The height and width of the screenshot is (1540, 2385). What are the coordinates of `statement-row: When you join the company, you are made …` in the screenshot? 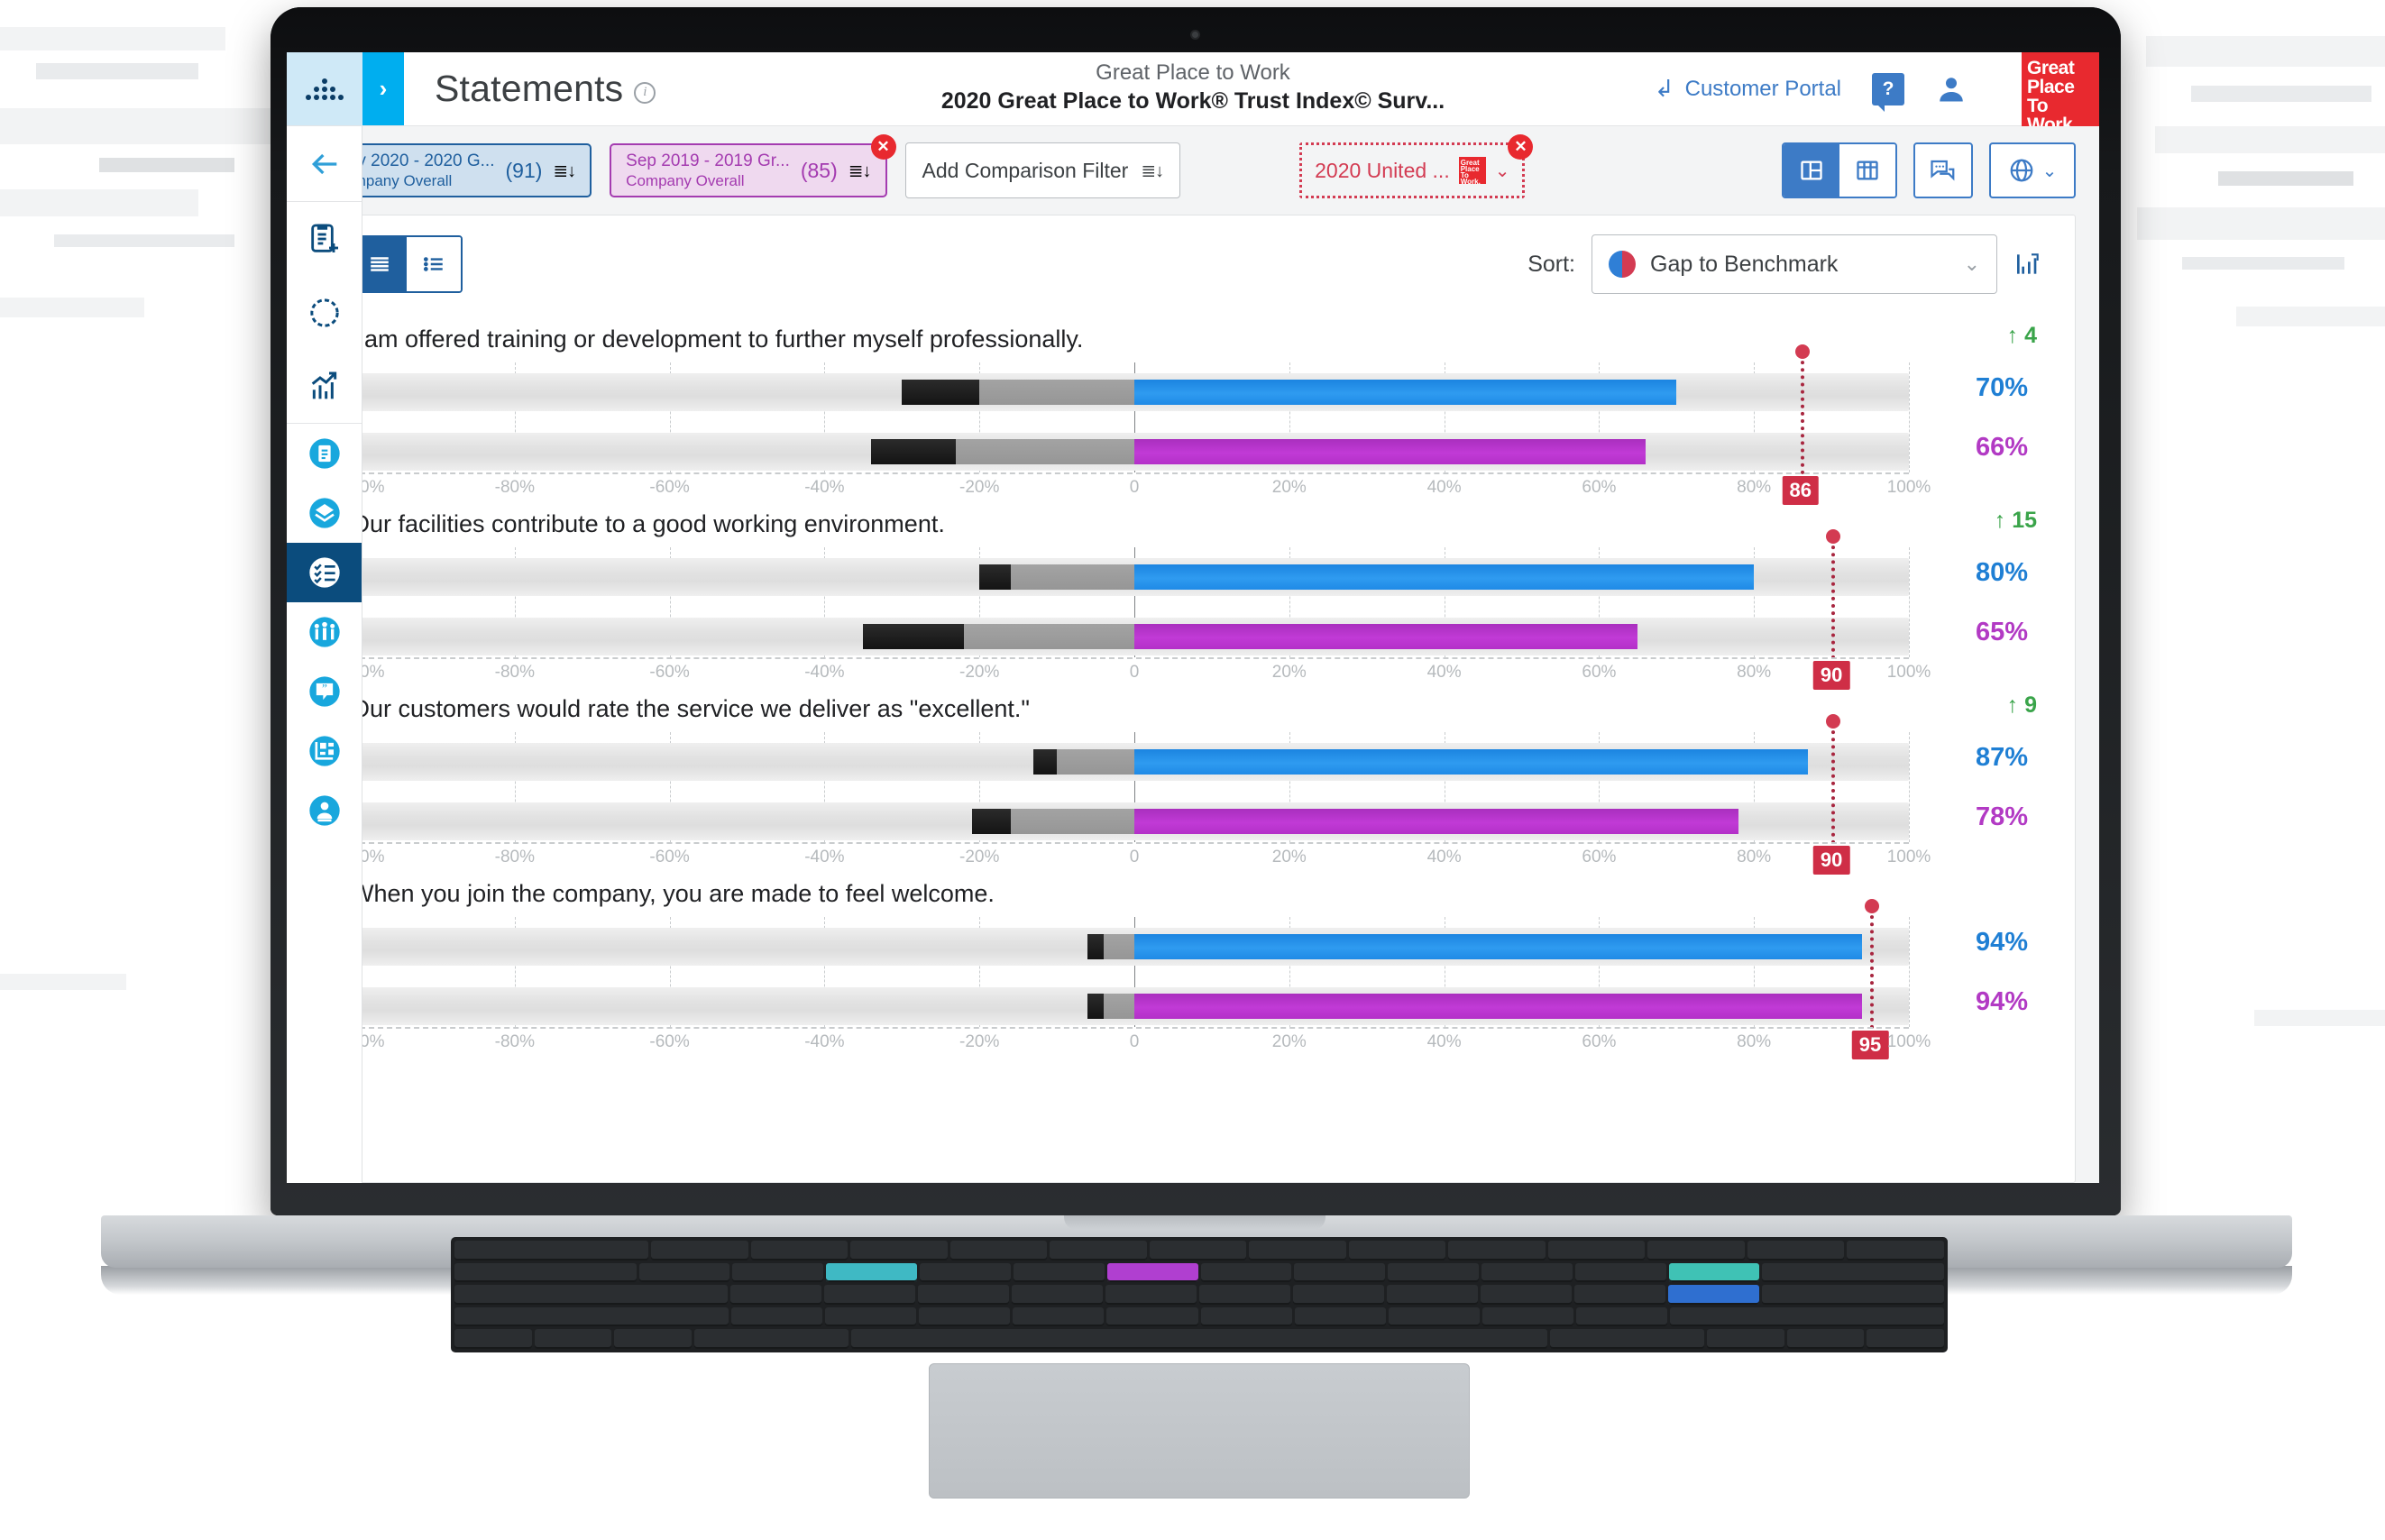 It's located at (1196, 963).